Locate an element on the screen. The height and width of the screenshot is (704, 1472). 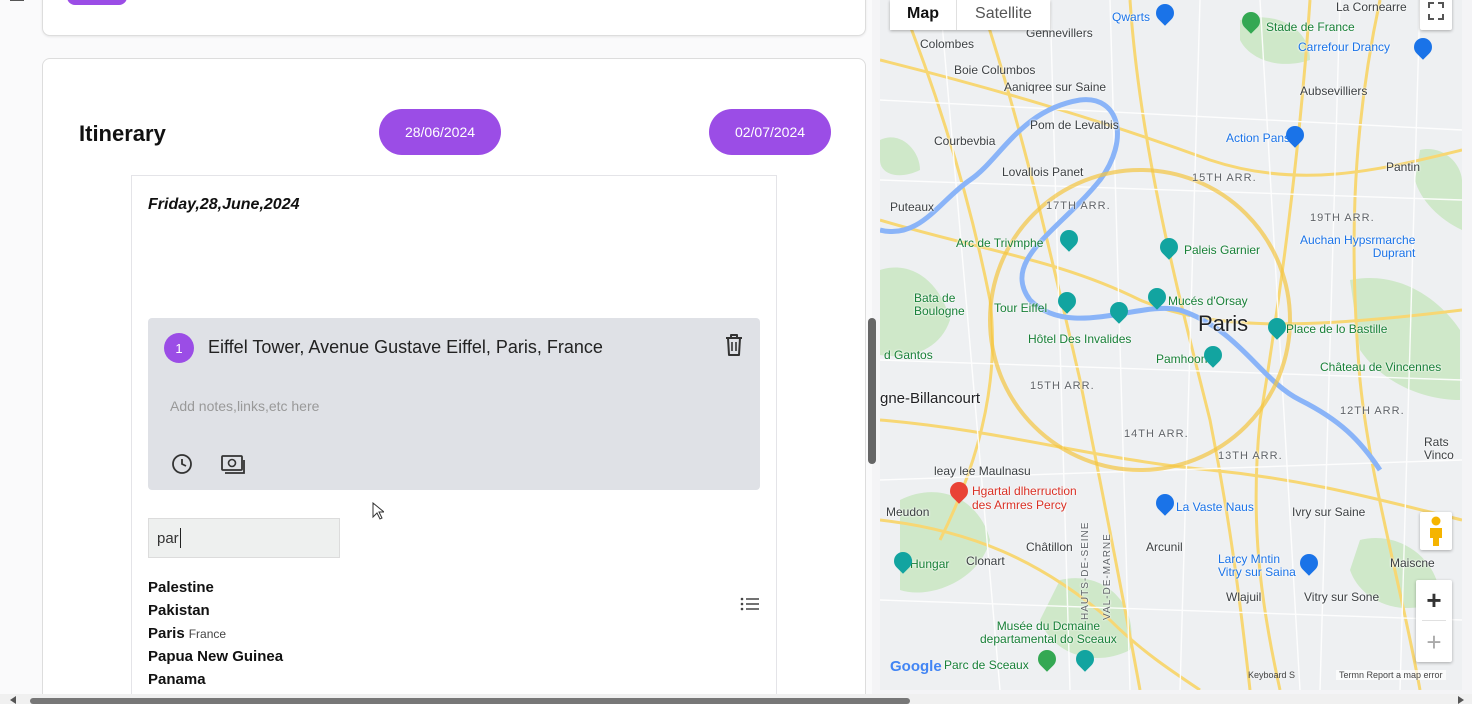
zoom-control: + + is located at coordinates (1434, 621).